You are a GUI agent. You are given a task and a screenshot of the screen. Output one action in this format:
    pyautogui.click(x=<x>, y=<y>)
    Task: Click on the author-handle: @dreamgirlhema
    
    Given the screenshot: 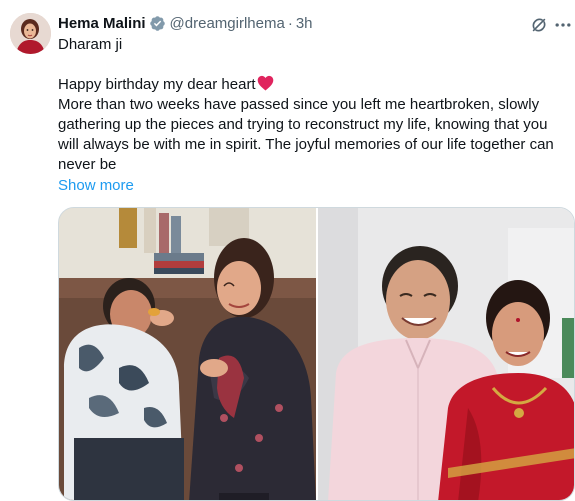 What is the action you would take?
    pyautogui.click(x=227, y=23)
    